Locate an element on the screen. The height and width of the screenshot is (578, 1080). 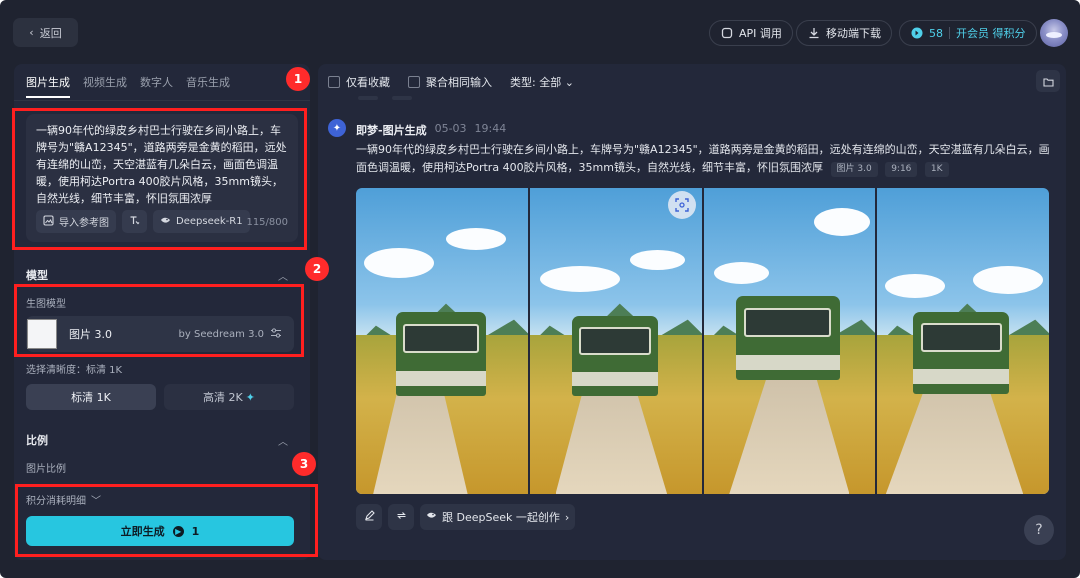
filter-bar: 仅看收藏 聚合相同输入 类型: 全部 ⌄ is located at coordinates (451, 82).